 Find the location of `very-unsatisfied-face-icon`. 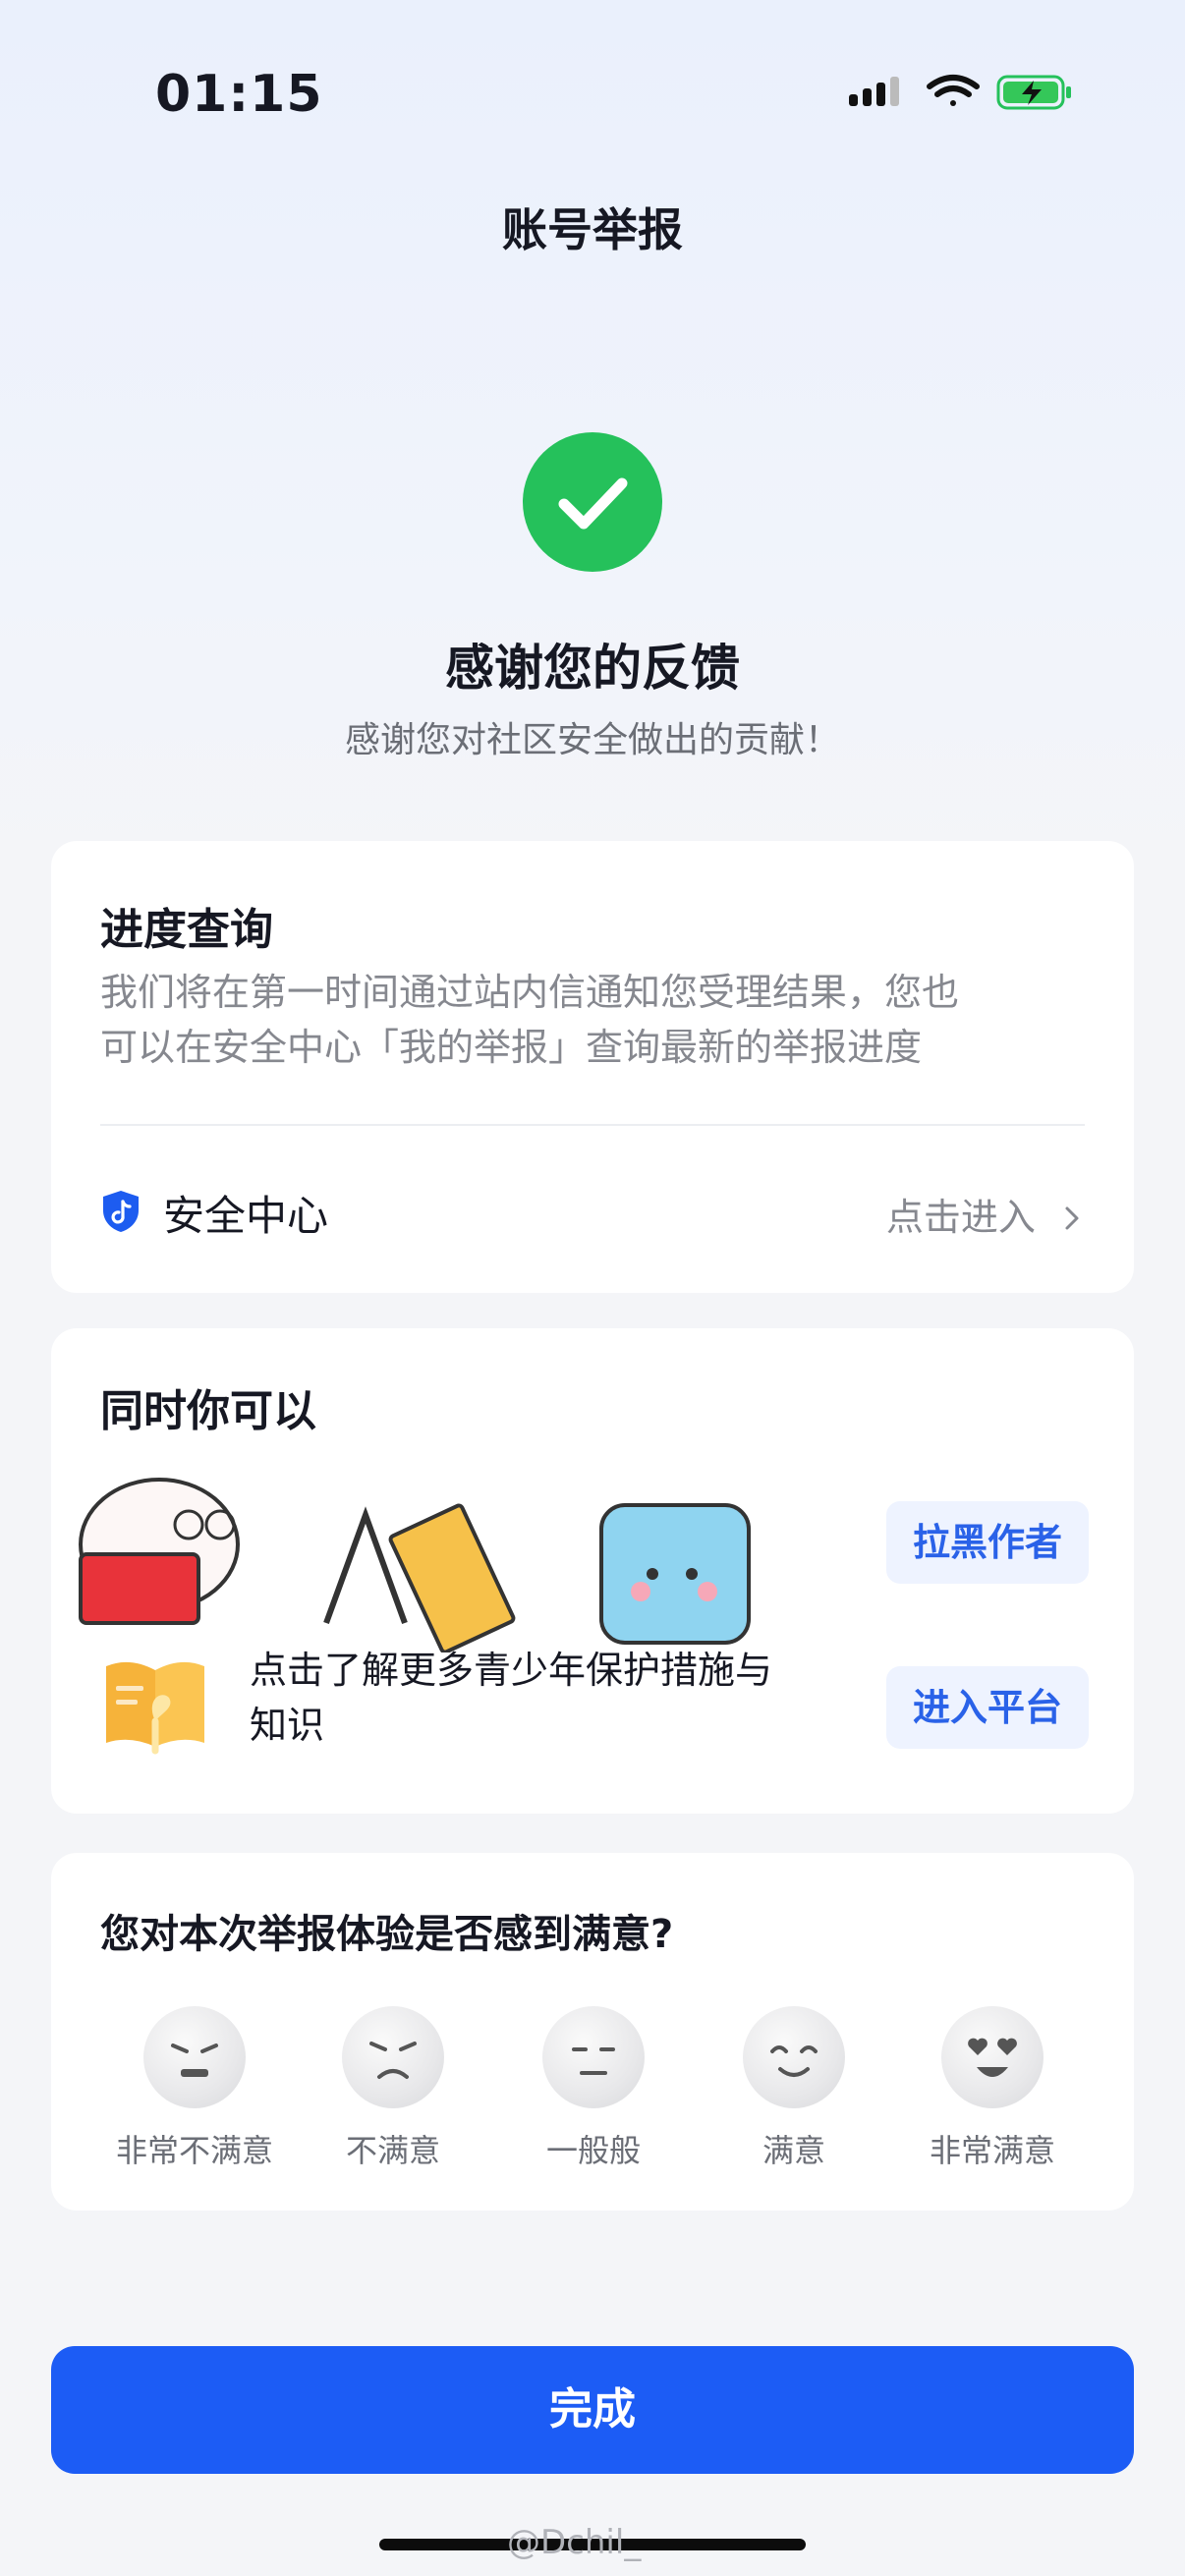

very-unsatisfied-face-icon is located at coordinates (195, 2057).